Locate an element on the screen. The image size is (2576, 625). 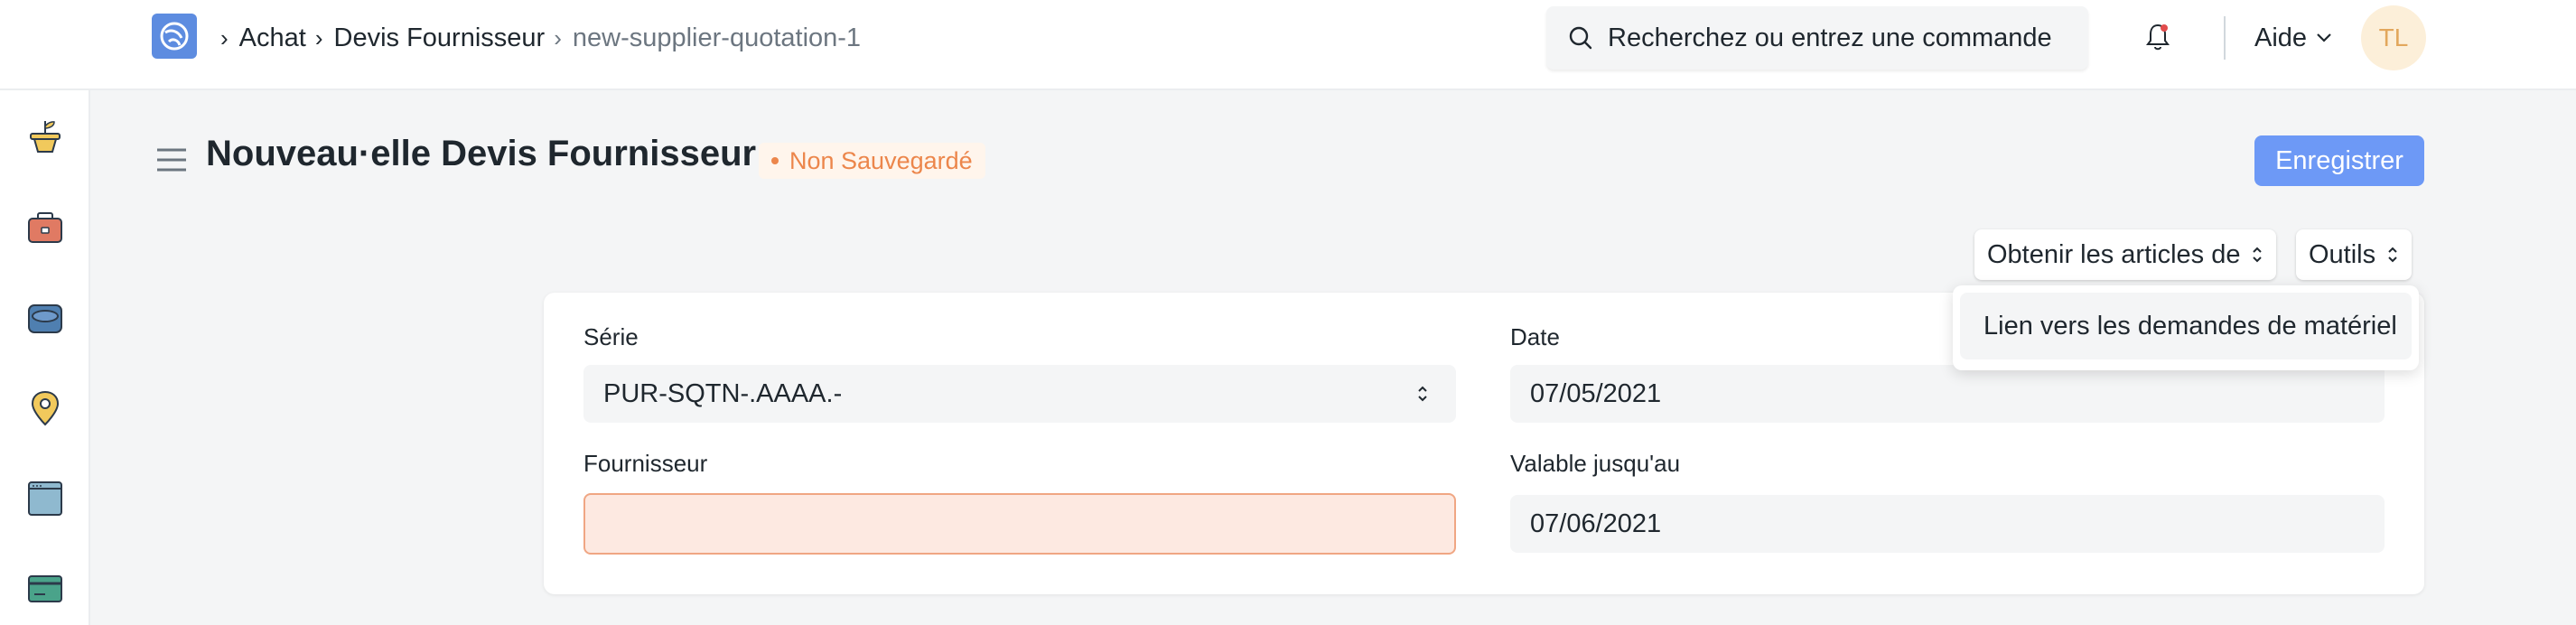
tools-button: Outils is located at coordinates (2354, 254).